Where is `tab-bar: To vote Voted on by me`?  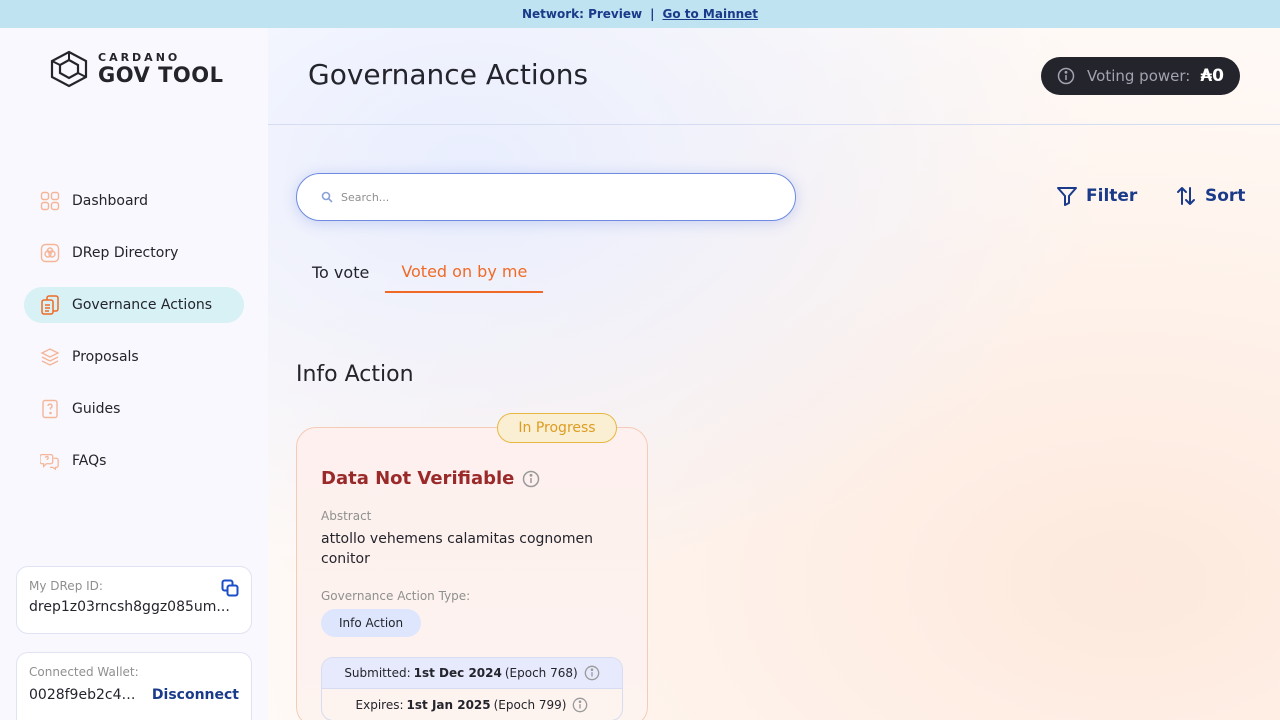 tab-bar: To vote Voted on by me is located at coordinates (420, 272).